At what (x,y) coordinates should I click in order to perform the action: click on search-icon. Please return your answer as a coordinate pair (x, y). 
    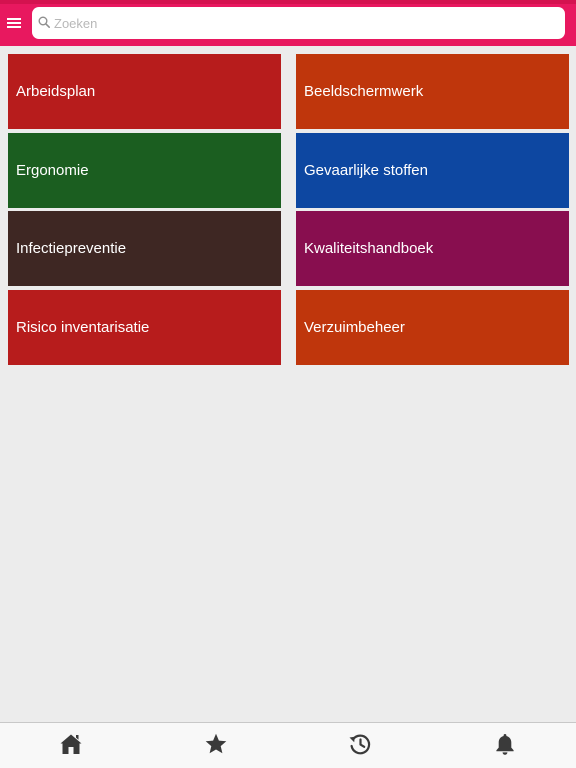
    Looking at the image, I should click on (44, 22).